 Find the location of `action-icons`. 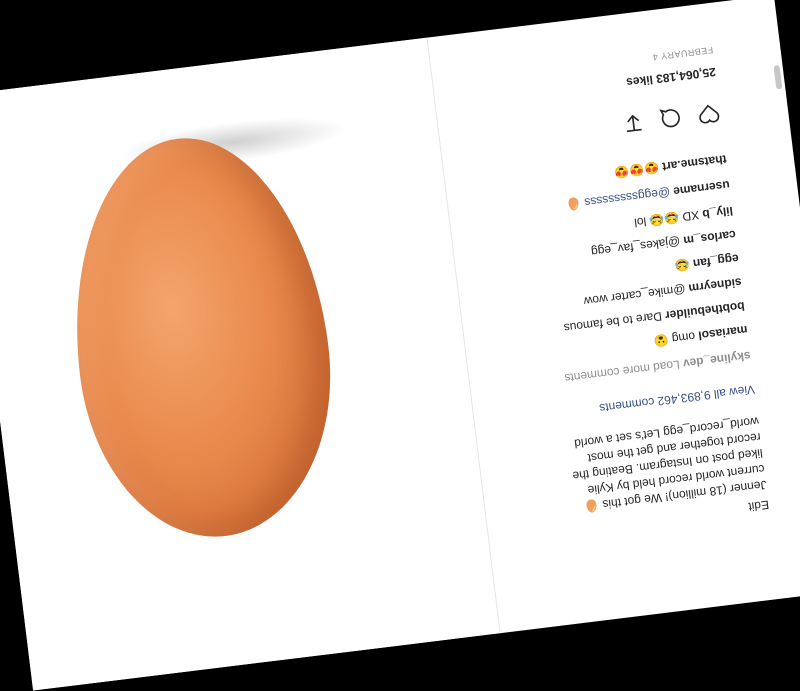

action-icons is located at coordinates (671, 119).